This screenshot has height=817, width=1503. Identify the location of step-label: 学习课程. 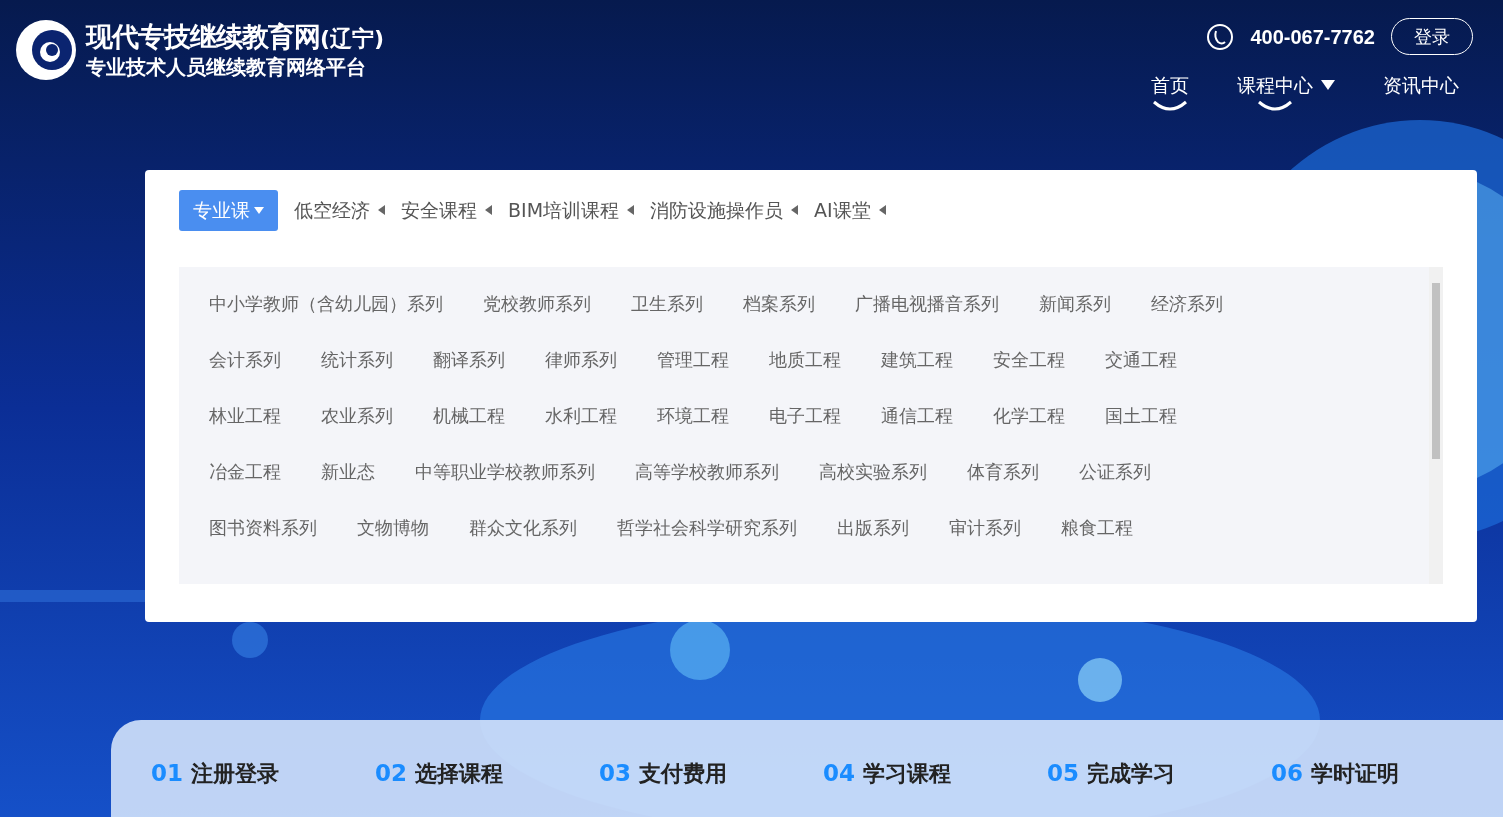
(907, 774).